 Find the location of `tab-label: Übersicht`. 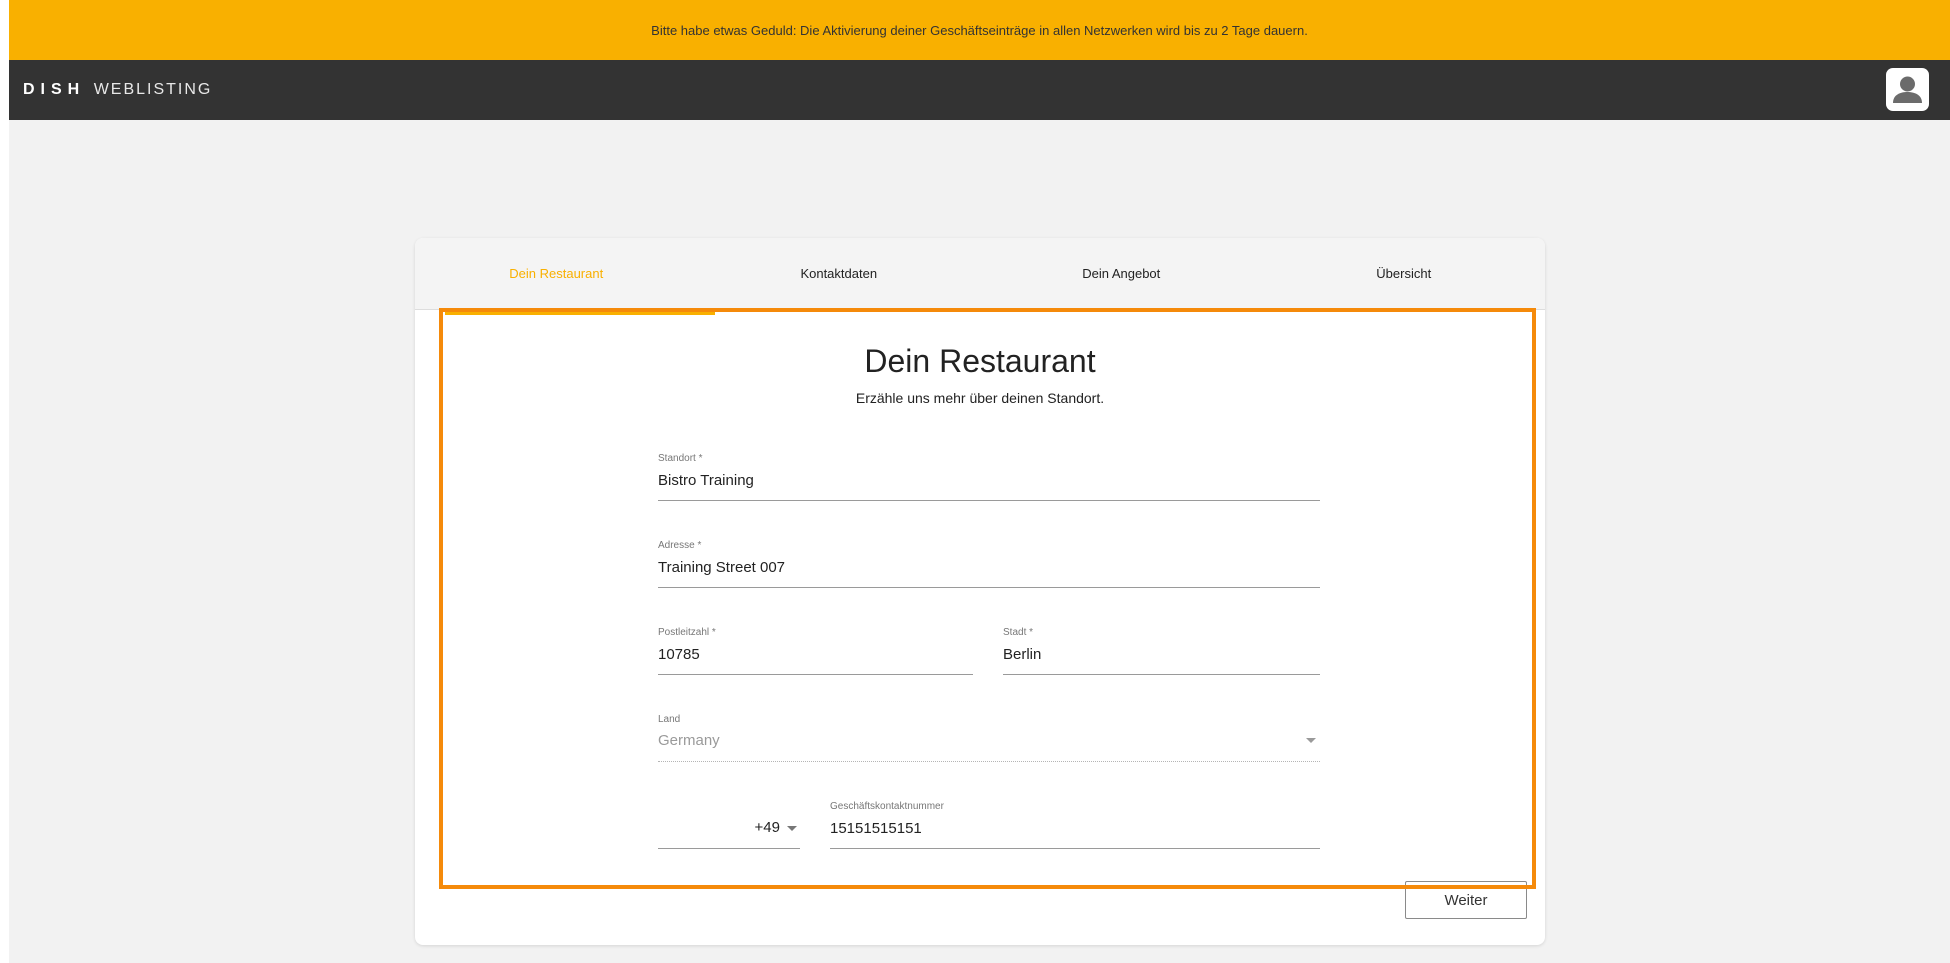

tab-label: Übersicht is located at coordinates (1404, 273).